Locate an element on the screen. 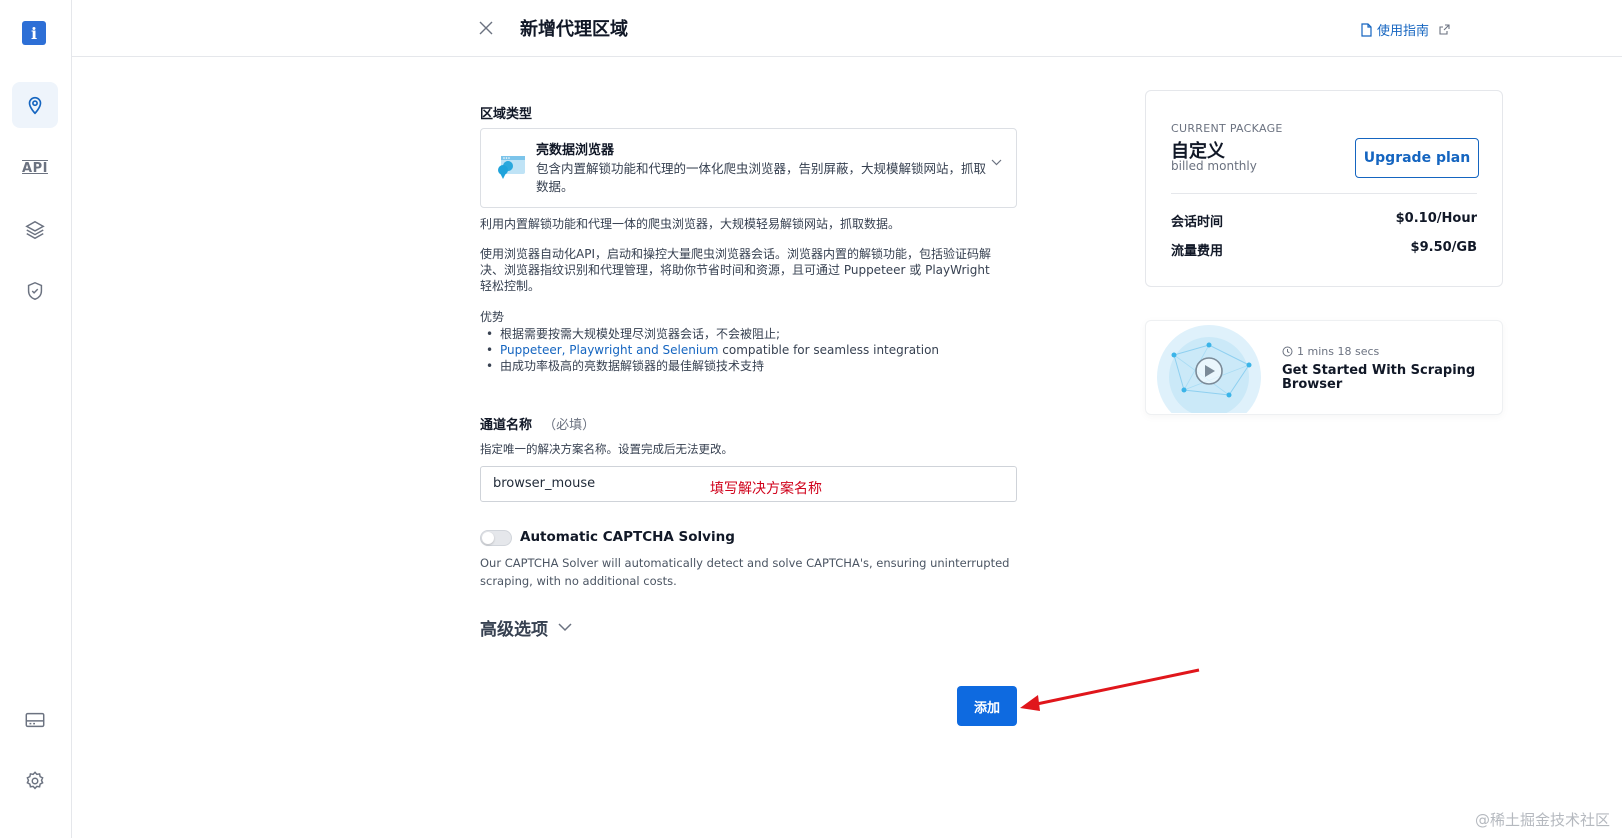 This screenshot has width=1622, height=838. settings-gear-icon is located at coordinates (35, 780).